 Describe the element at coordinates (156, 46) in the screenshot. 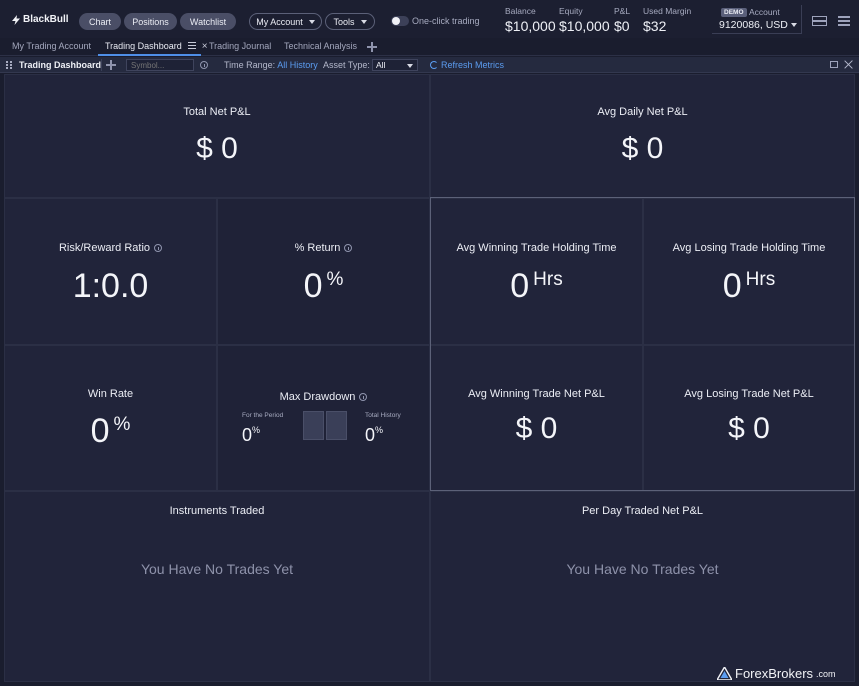

I see `tab-trading-dashboard: Trading Dashboard ×` at that location.